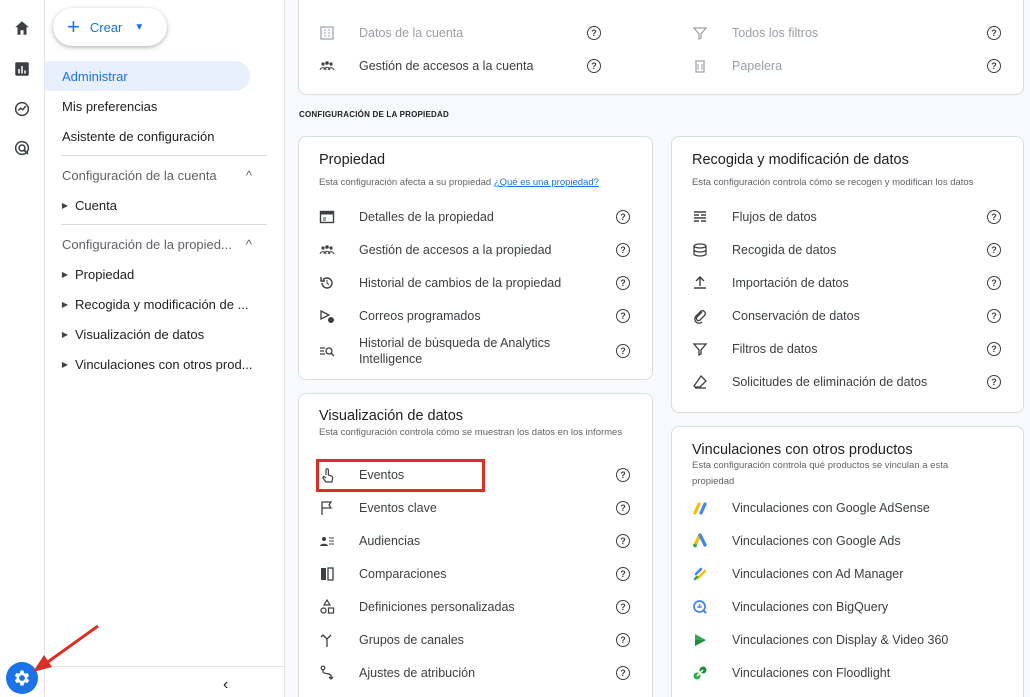 This screenshot has height=697, width=1030. I want to click on row-detalles-propiedad: Detalles de la propiedad ?, so click(475, 217).